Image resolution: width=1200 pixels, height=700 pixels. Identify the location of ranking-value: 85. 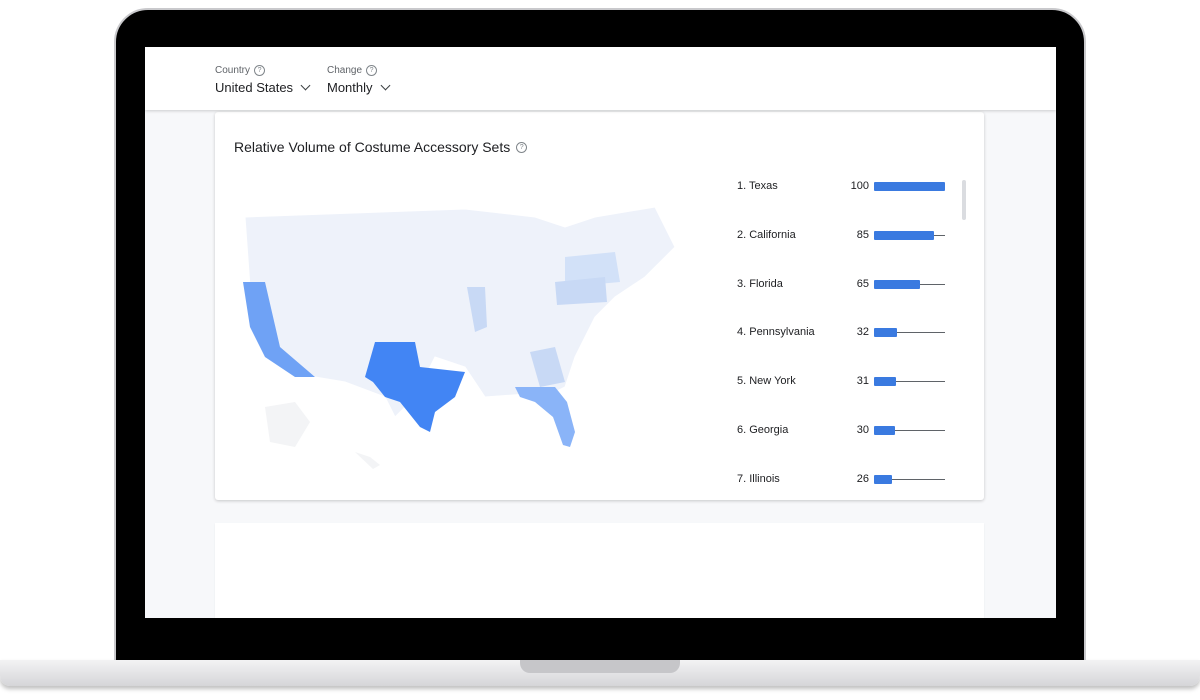
(862, 234).